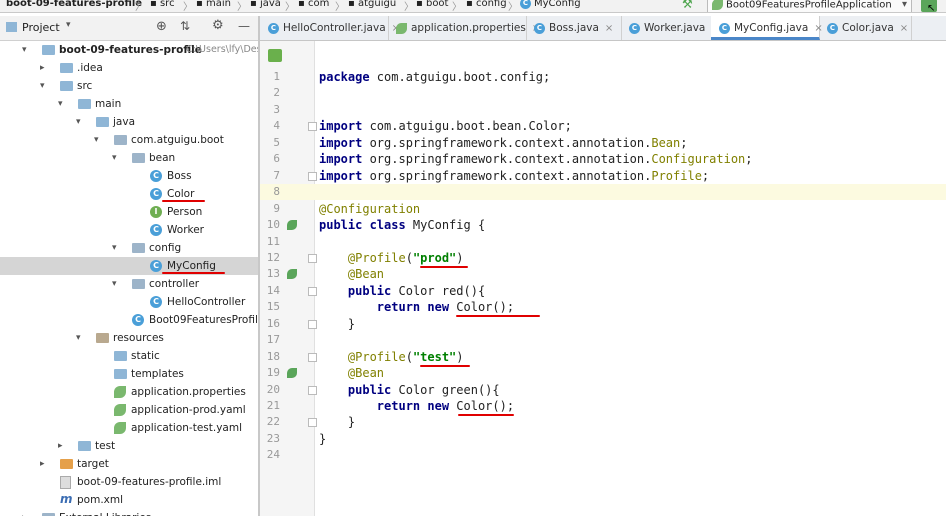 The width and height of the screenshot is (946, 516). Describe the element at coordinates (603, 422) in the screenshot. I see `code-line: 22 }` at that location.